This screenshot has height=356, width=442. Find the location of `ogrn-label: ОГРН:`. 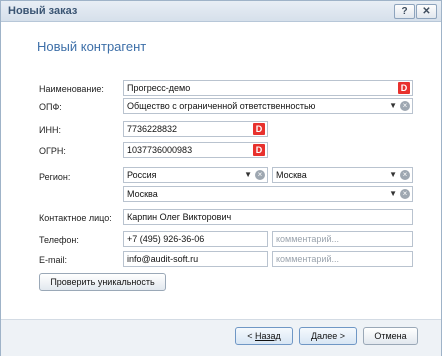

ogrn-label: ОГРН: is located at coordinates (52, 151).